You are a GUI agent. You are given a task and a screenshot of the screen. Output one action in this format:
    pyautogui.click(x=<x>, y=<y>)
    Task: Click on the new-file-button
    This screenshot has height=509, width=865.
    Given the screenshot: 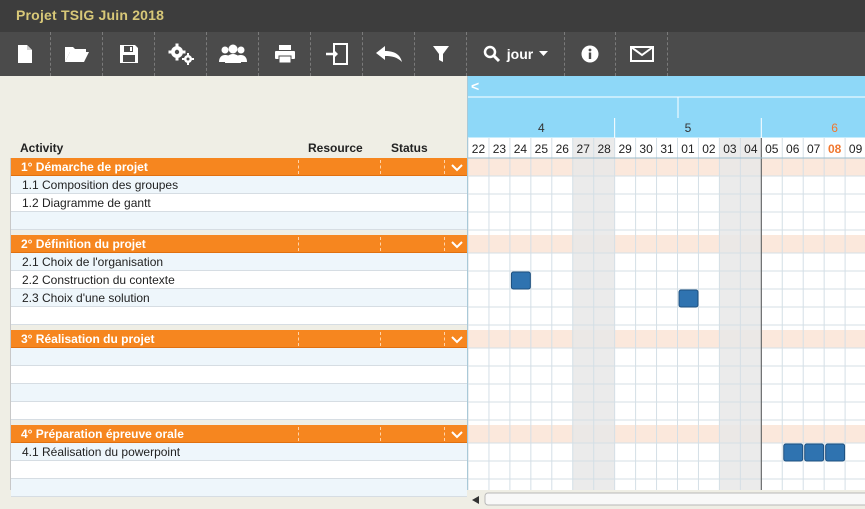 What is the action you would take?
    pyautogui.click(x=25, y=54)
    